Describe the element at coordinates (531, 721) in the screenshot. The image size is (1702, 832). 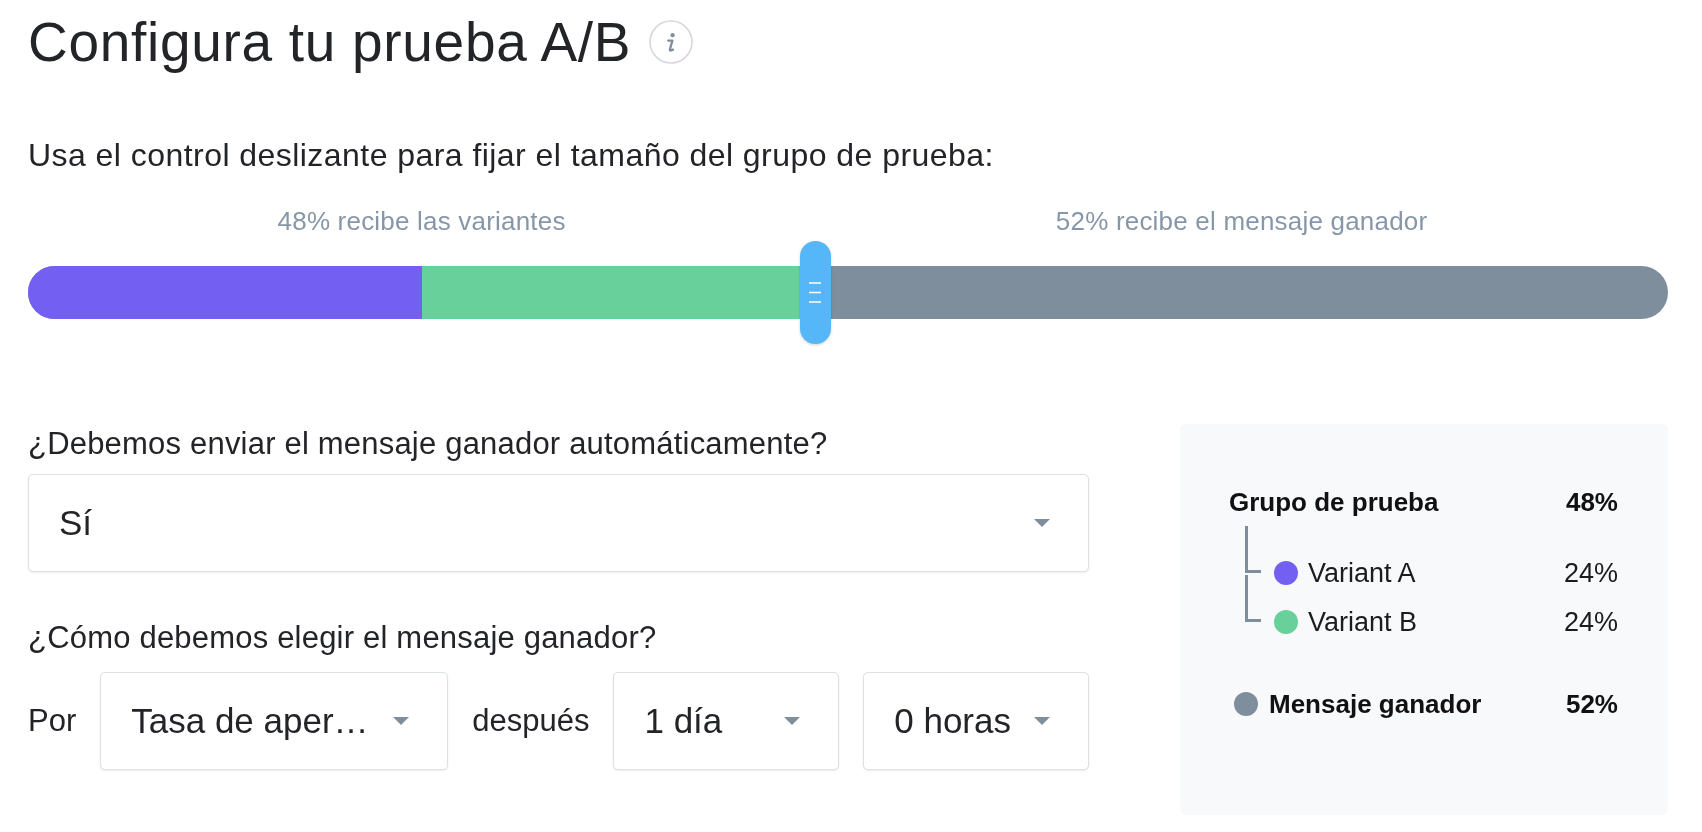
I see `rule-label: después` at that location.